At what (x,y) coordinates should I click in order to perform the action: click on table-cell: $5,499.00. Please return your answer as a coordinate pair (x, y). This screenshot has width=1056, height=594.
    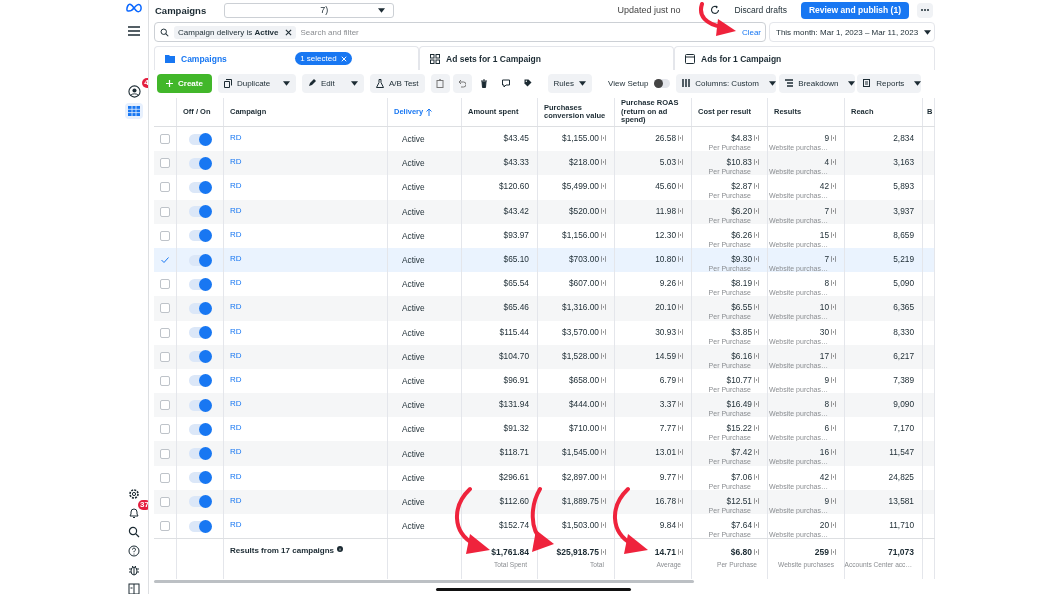
    Looking at the image, I should click on (580, 186).